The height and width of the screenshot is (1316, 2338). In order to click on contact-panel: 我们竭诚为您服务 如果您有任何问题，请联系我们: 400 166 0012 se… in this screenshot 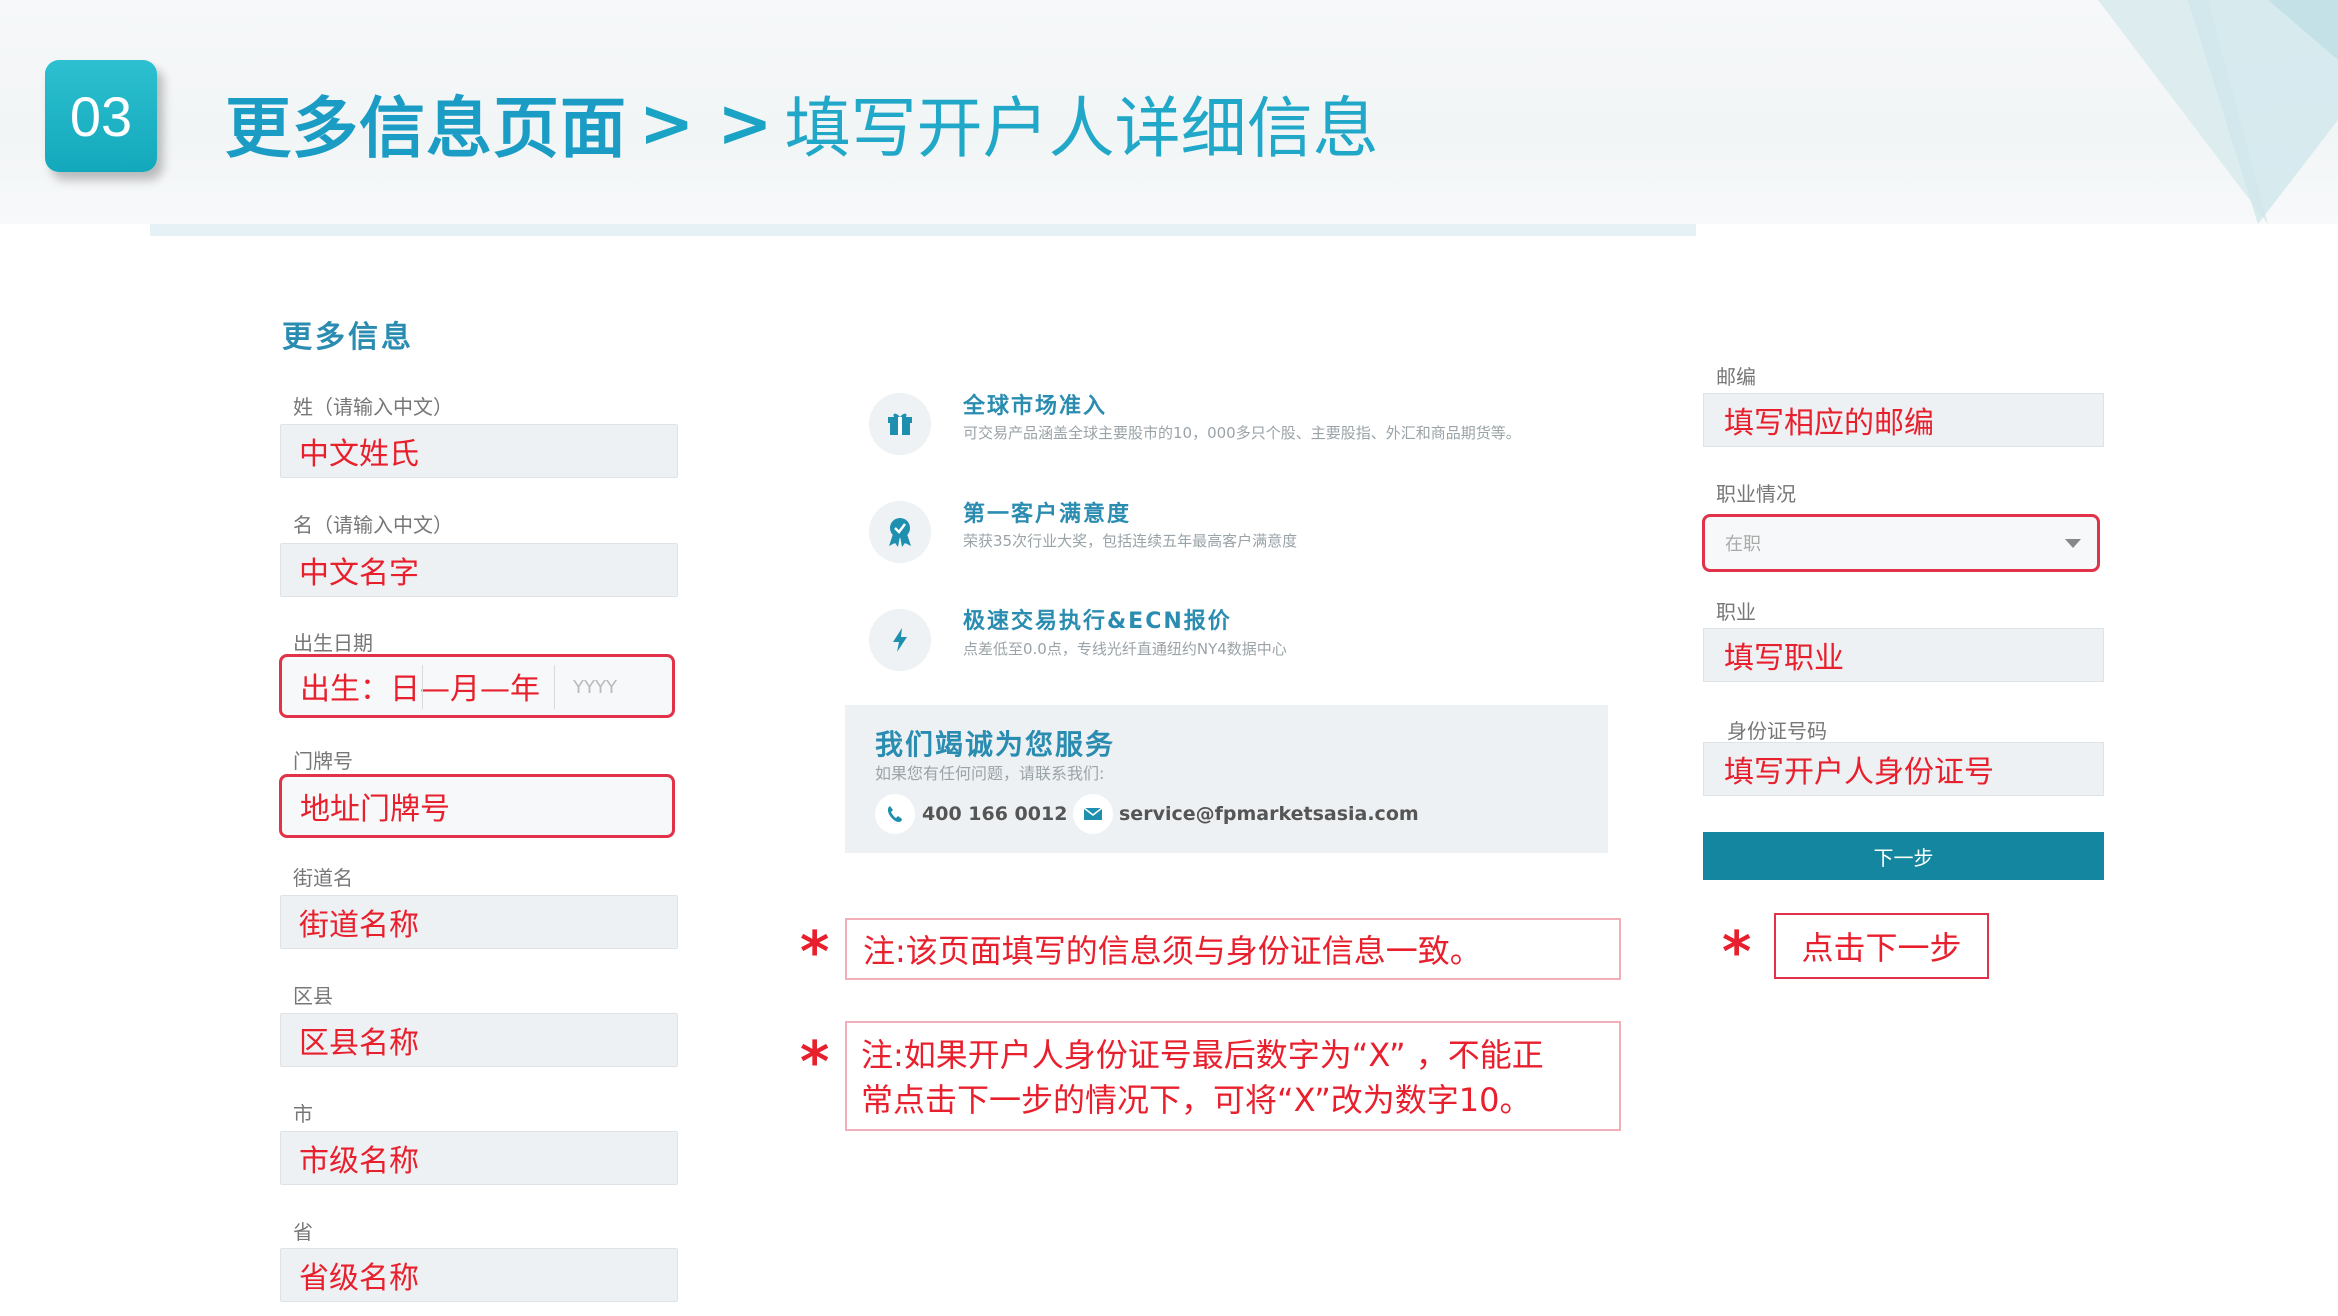, I will do `click(1226, 779)`.